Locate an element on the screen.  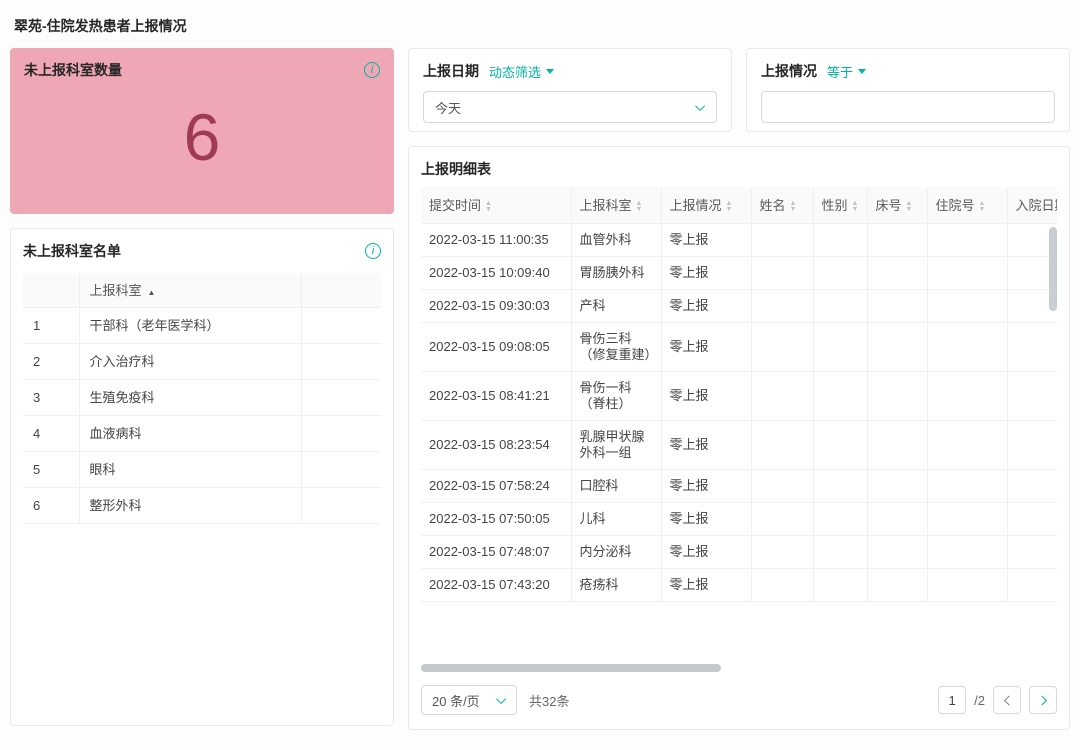
column-header-submit-time: 提交时间 is located at coordinates (496, 205).